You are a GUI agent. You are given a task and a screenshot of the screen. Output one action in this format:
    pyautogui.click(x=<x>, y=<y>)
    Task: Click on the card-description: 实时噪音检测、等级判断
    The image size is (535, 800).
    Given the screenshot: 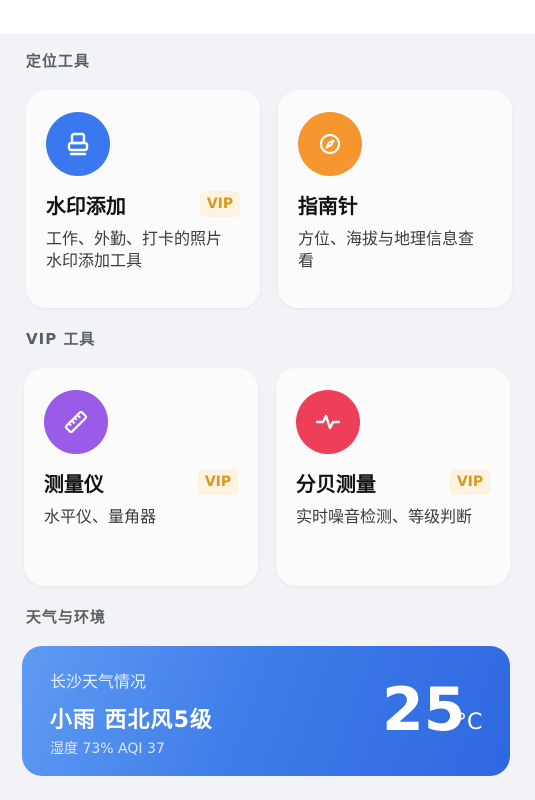 What is the action you would take?
    pyautogui.click(x=384, y=516)
    